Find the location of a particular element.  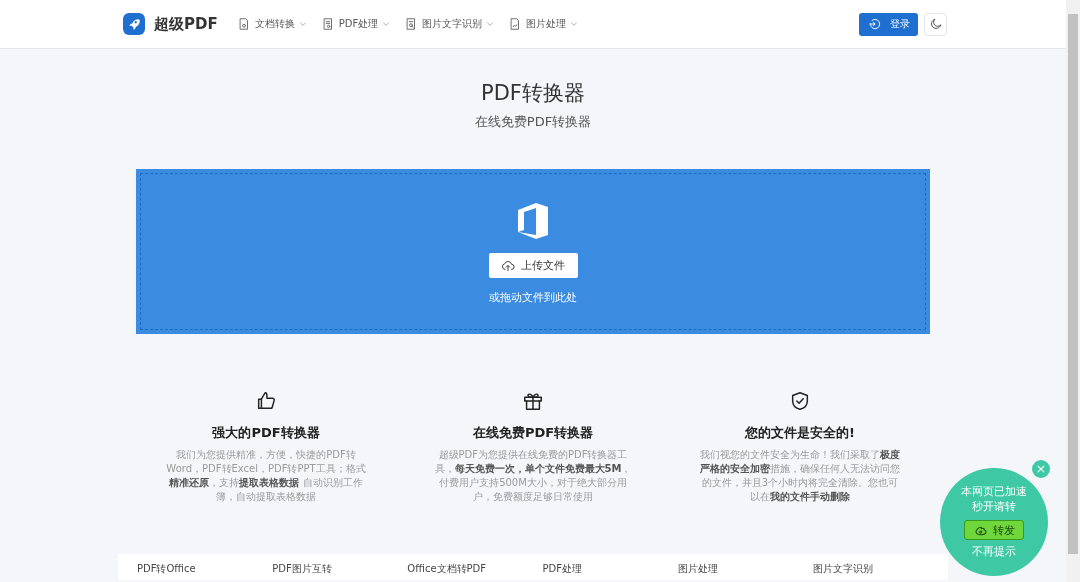

feature-description: 我们视您的文件安全为生命！我们采取了极度严格的安全加密措施，确保任何人无法访问您的文件，并且3个小时内将完全清除。您也可以在我的文件手动删除 is located at coordinates (800, 476).